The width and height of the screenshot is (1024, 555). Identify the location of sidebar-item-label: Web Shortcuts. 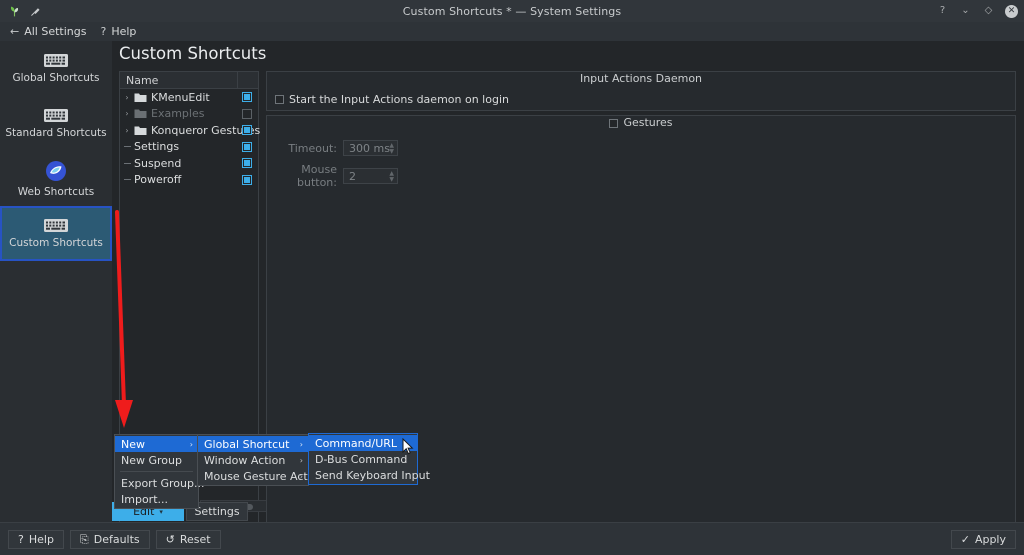
(56, 191).